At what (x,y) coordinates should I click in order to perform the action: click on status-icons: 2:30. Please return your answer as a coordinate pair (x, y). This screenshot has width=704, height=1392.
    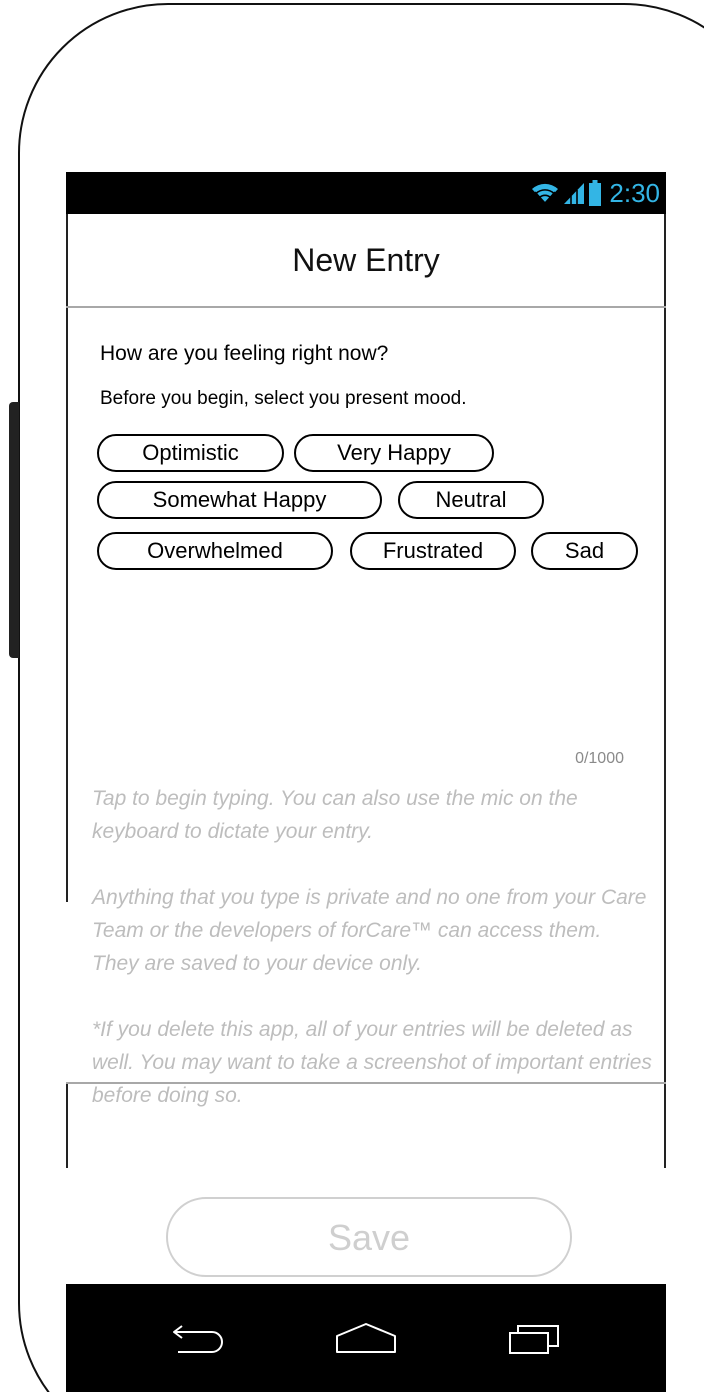
    Looking at the image, I should click on (595, 193).